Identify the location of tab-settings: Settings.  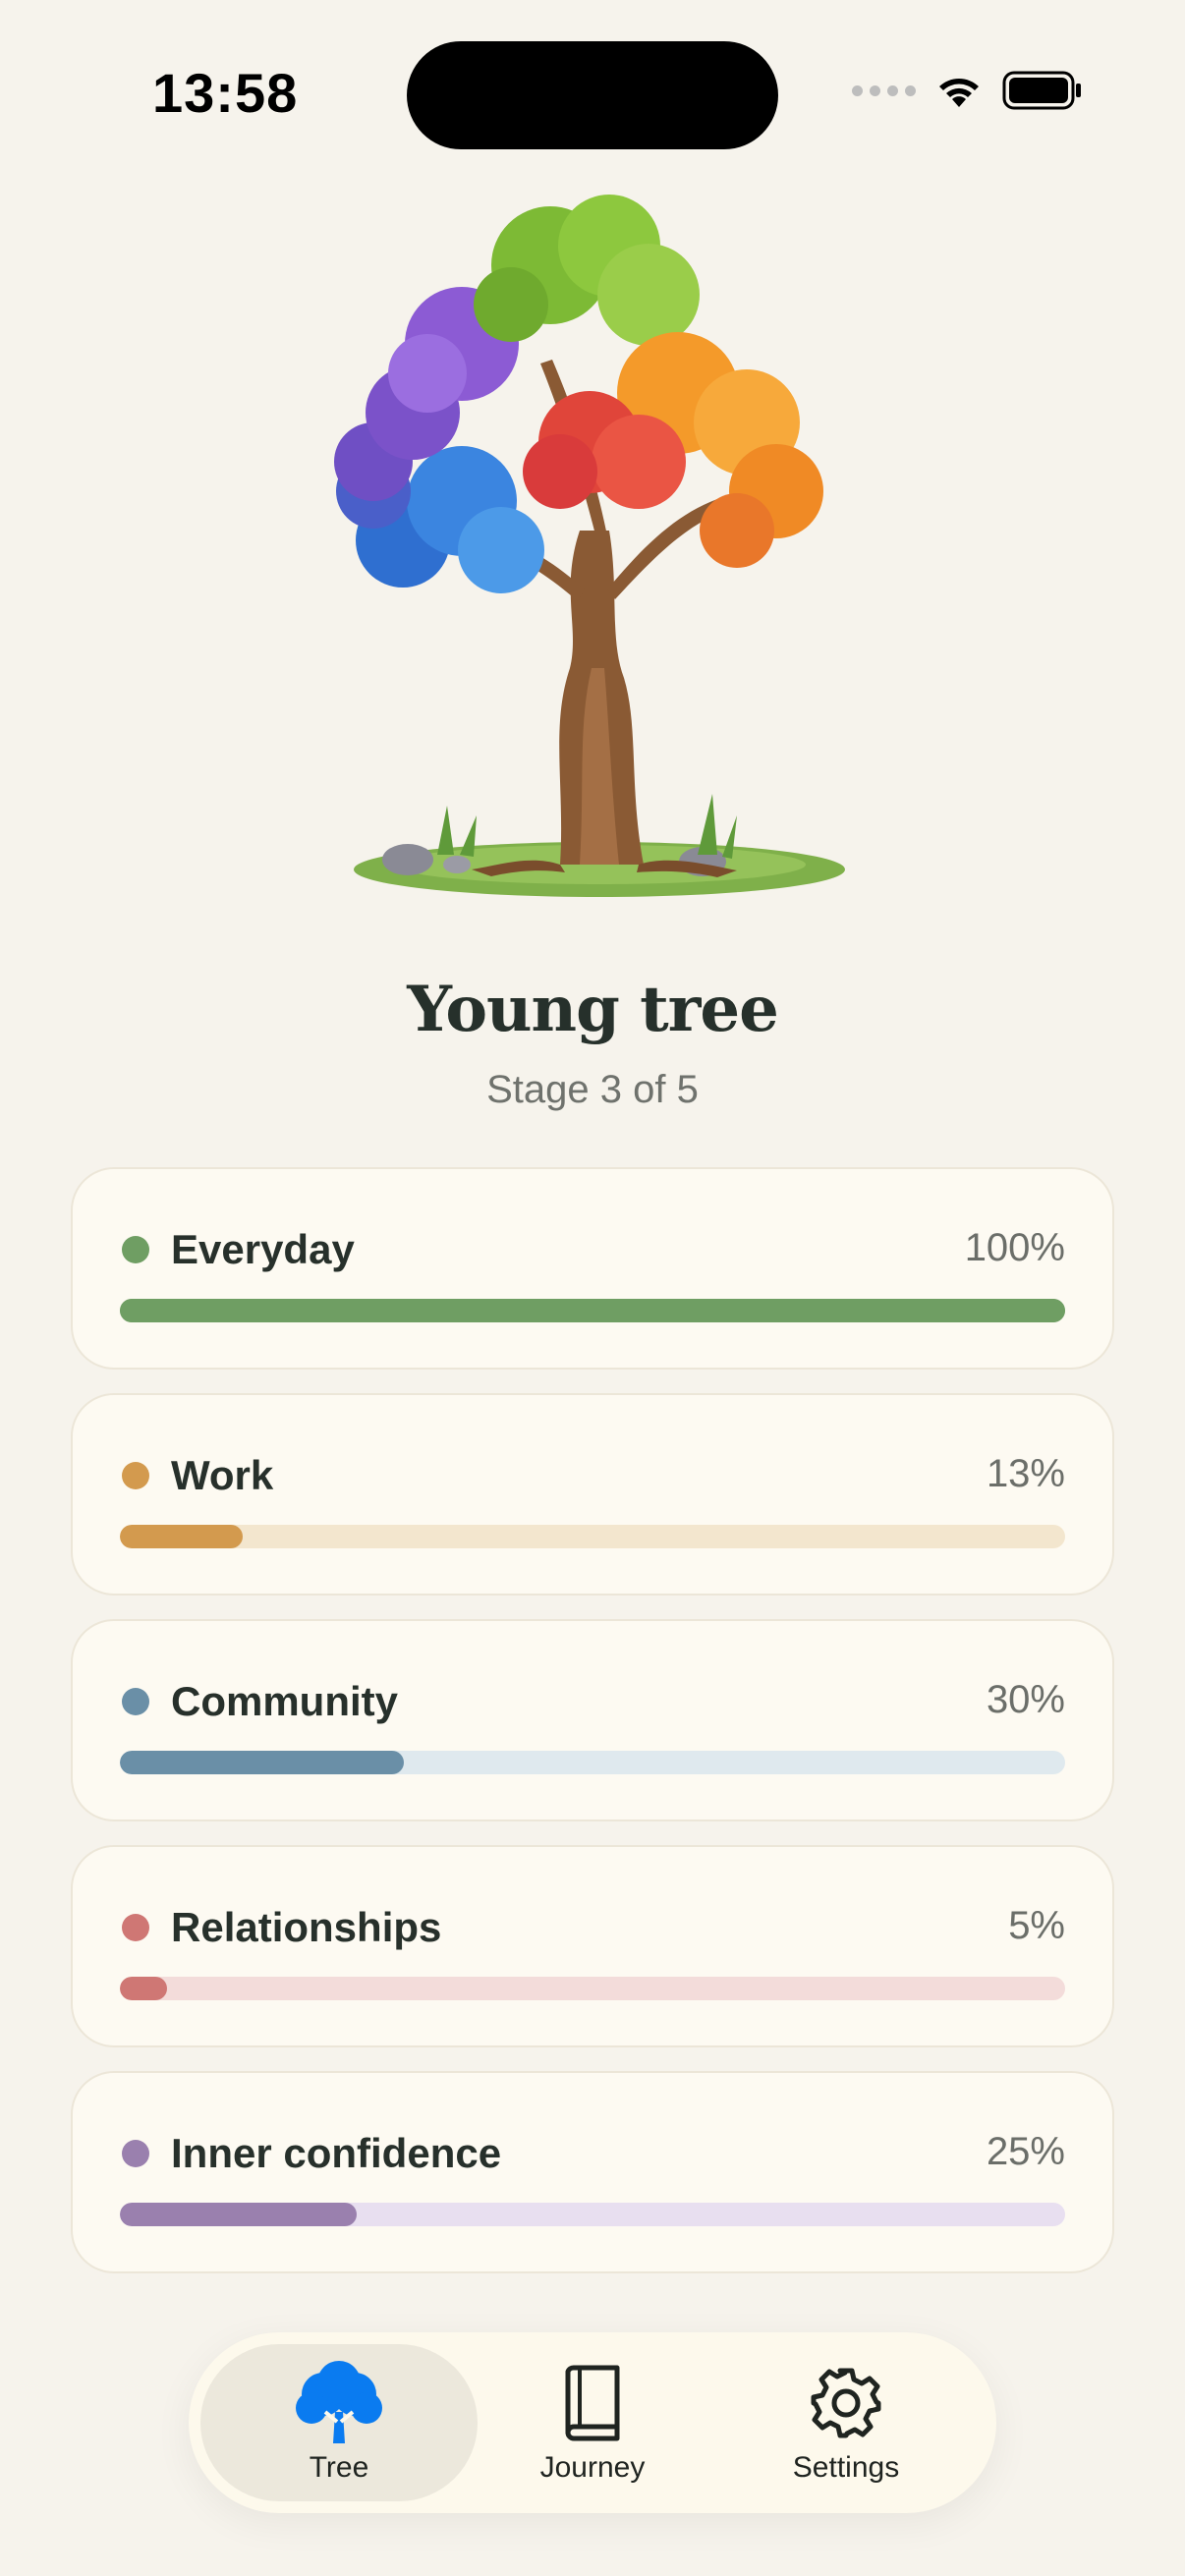
(846, 2422).